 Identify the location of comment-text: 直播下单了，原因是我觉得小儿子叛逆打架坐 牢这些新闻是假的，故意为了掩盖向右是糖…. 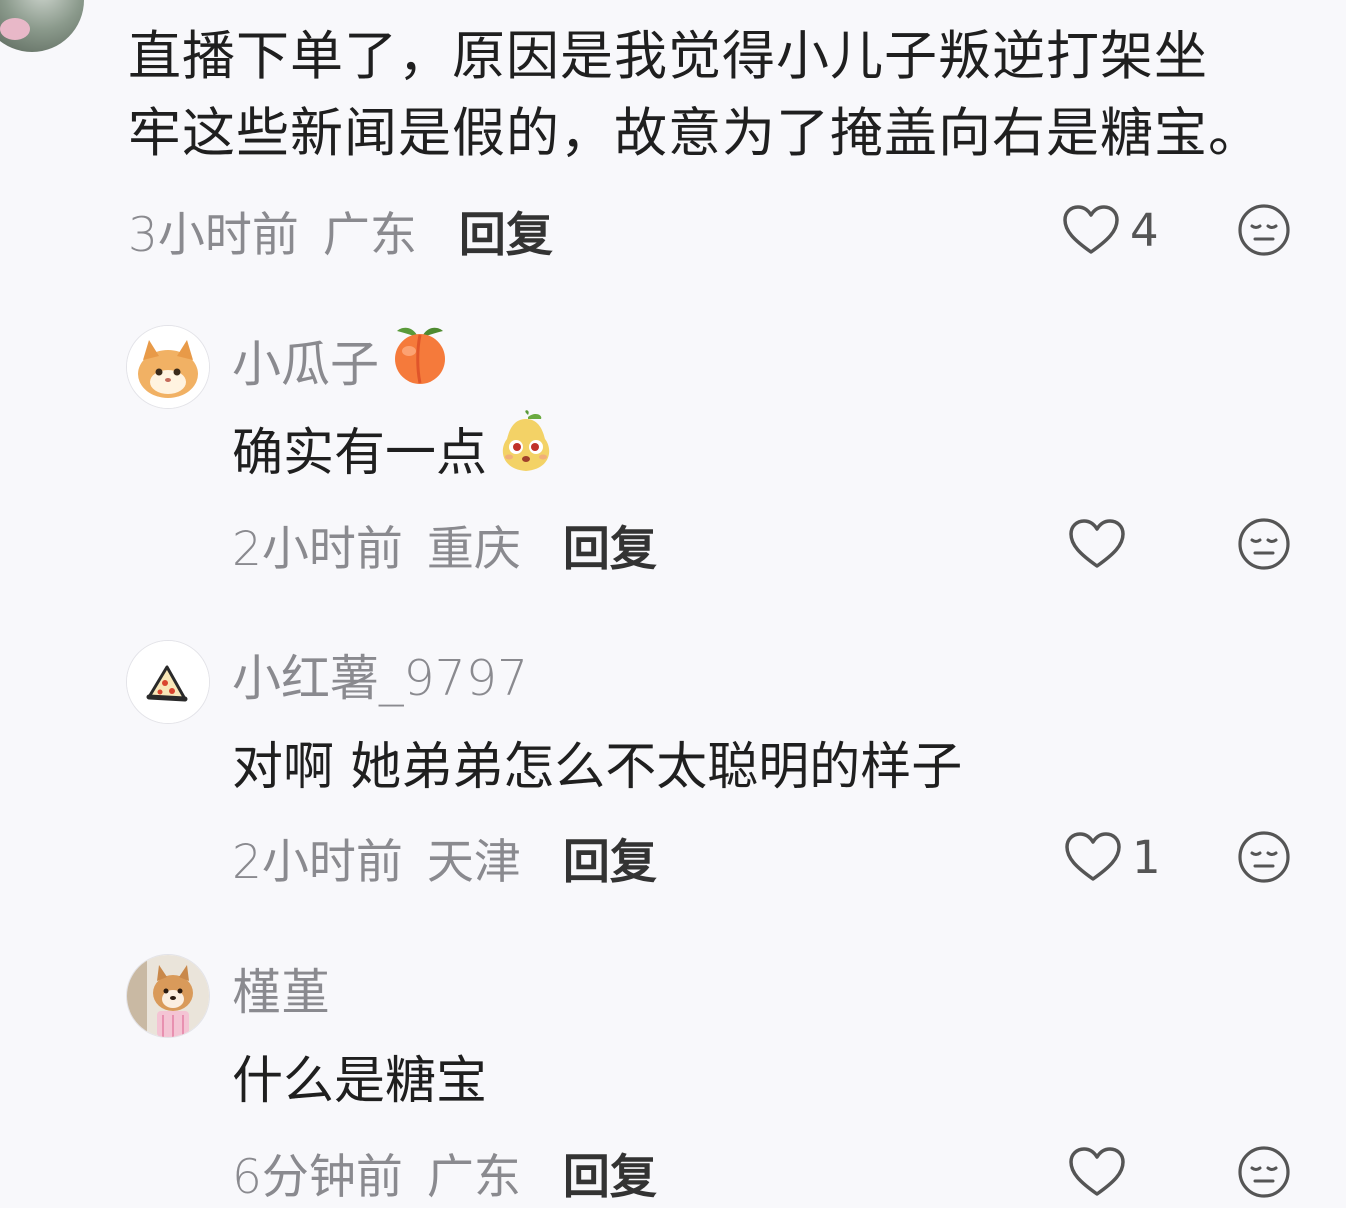
(728, 95).